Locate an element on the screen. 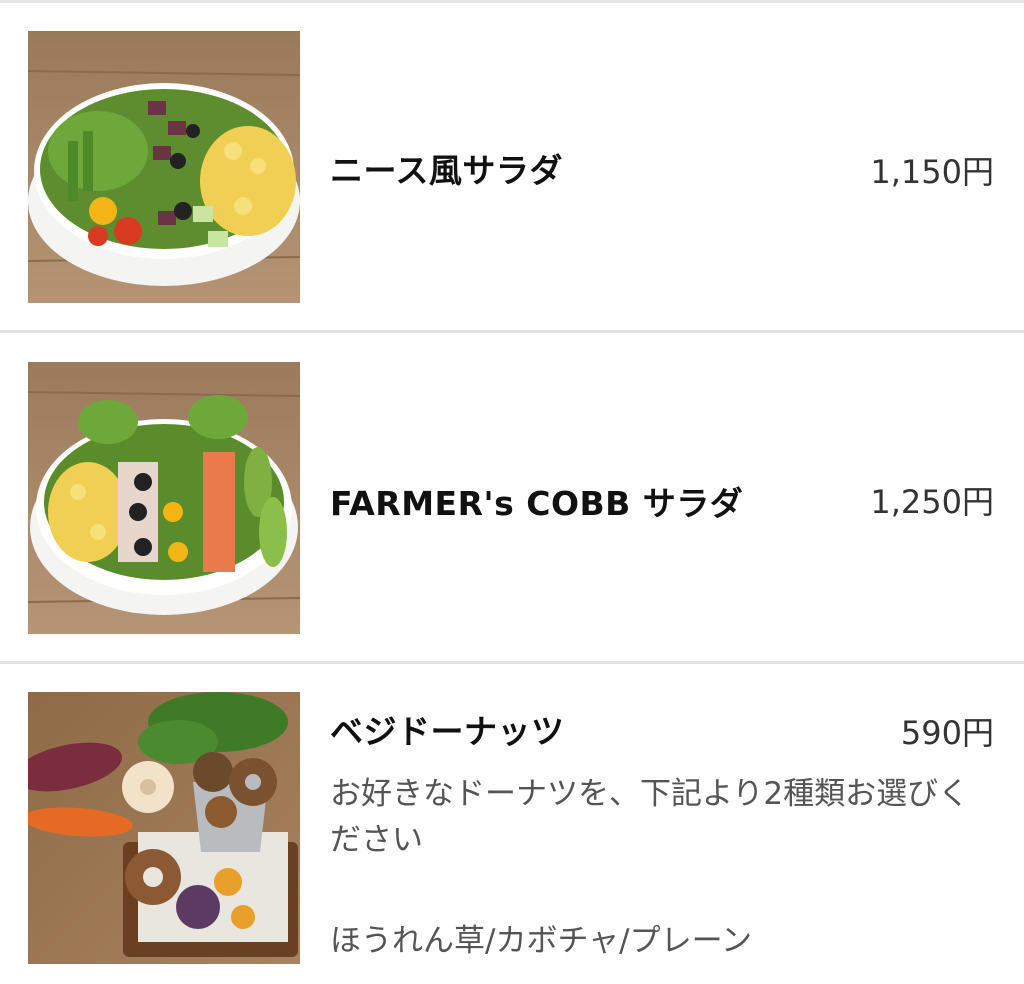 The image size is (1024, 984). item-name: FARMER's COBB サラダ is located at coordinates (537, 503).